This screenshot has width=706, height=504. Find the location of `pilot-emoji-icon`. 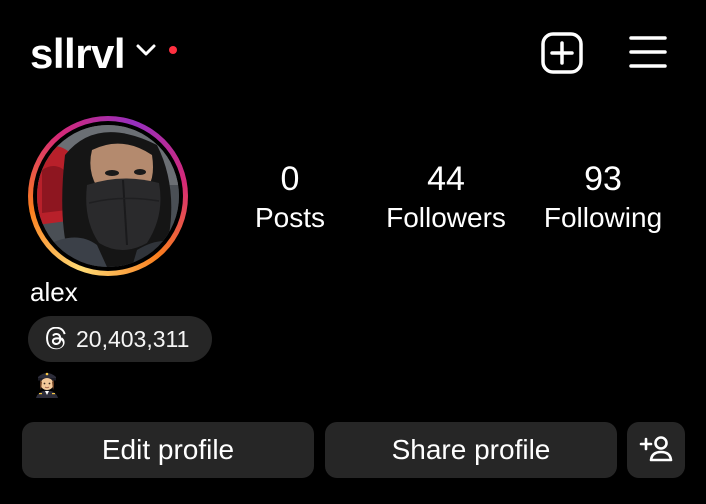

pilot-emoji-icon is located at coordinates (47, 385).